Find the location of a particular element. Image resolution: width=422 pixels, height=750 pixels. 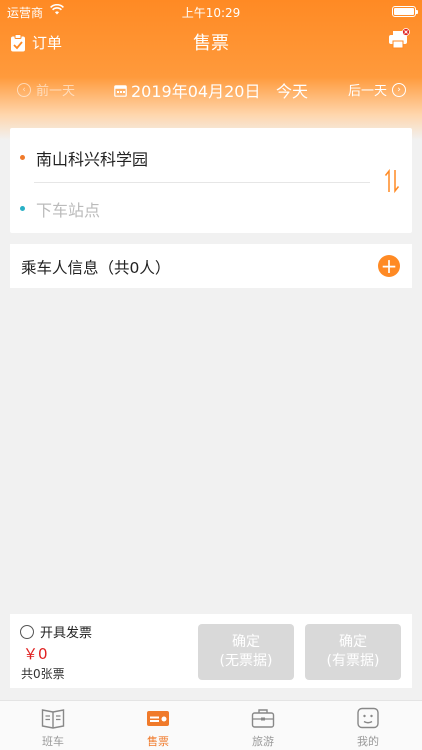

departure-dot-icon is located at coordinates (22, 157).